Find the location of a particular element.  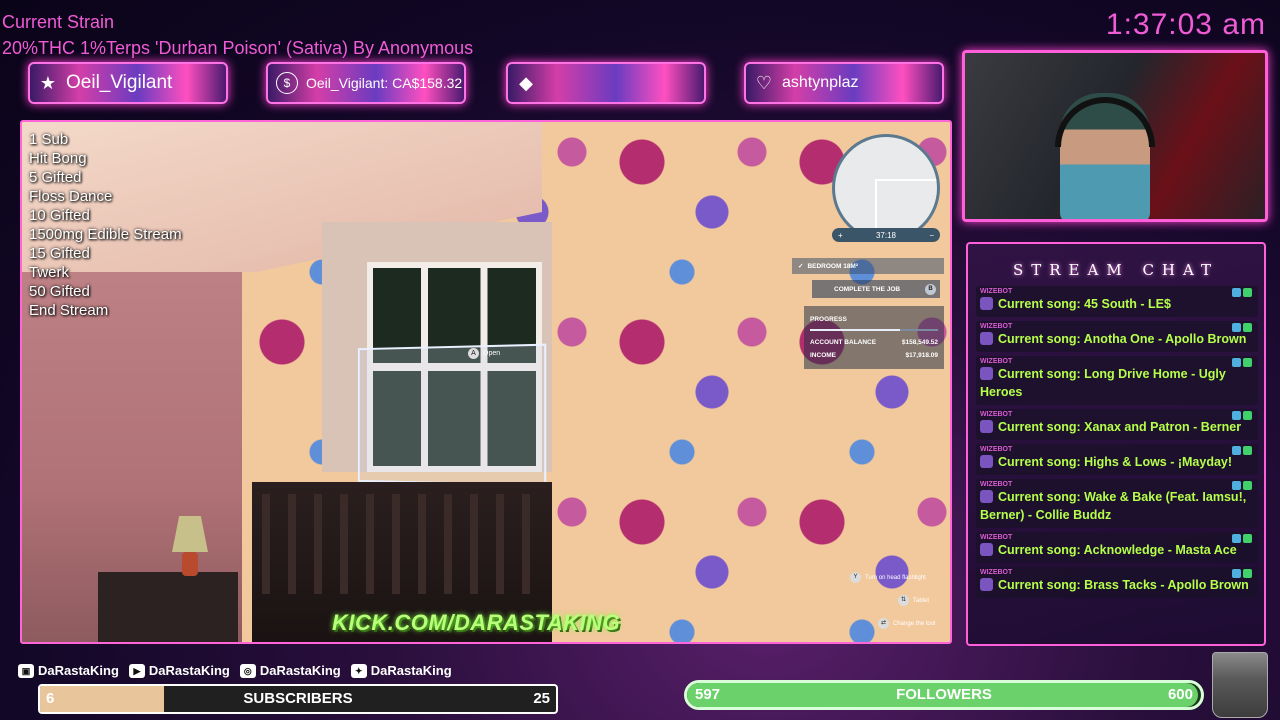

chat-text: Current song: 45 South - LE$ is located at coordinates (1084, 304).